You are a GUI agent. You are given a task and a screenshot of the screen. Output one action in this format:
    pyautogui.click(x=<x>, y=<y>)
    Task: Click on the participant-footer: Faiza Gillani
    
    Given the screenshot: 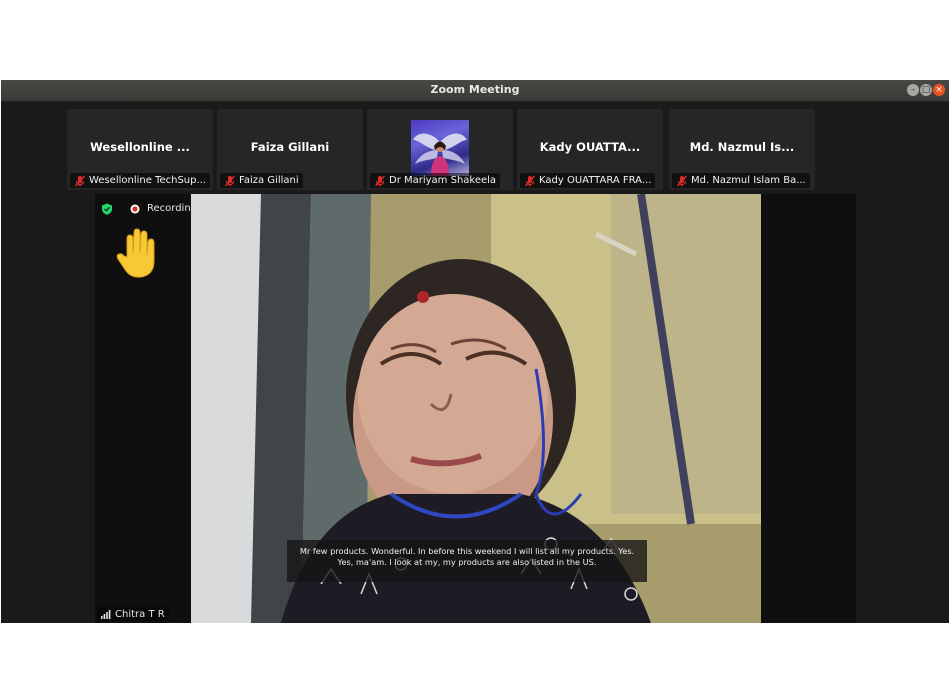 What is the action you would take?
    pyautogui.click(x=261, y=180)
    